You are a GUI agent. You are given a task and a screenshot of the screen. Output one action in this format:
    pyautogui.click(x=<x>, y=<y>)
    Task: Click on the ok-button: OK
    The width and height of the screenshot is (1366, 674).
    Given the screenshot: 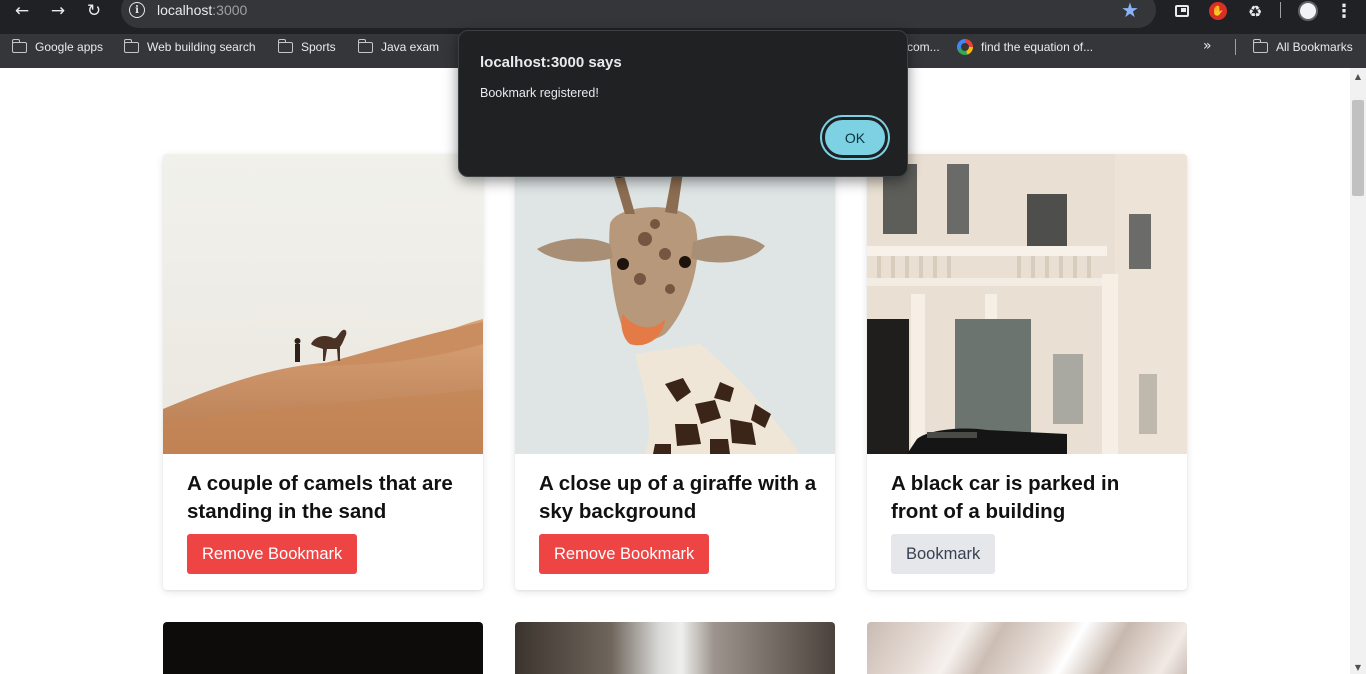 What is the action you would take?
    pyautogui.click(x=855, y=137)
    